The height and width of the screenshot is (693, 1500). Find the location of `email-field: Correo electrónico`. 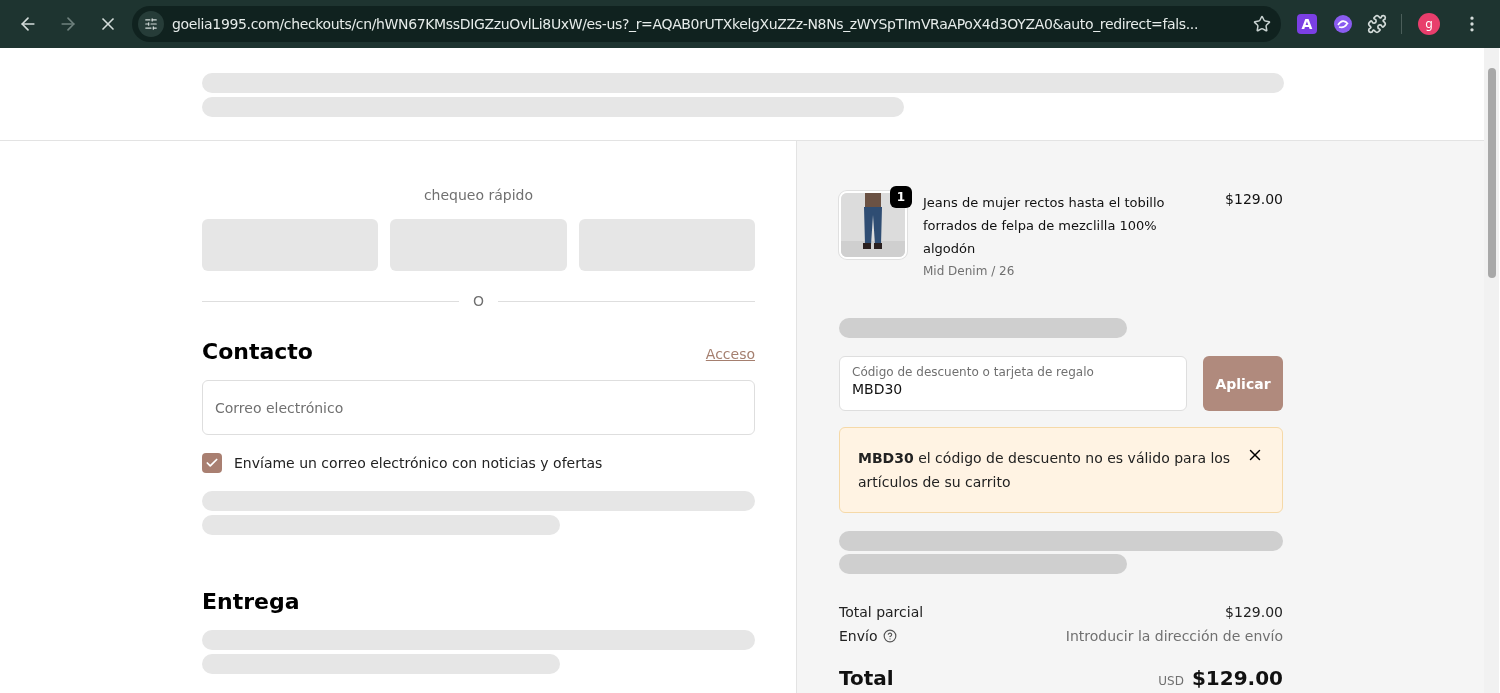

email-field: Correo electrónico is located at coordinates (478, 407).